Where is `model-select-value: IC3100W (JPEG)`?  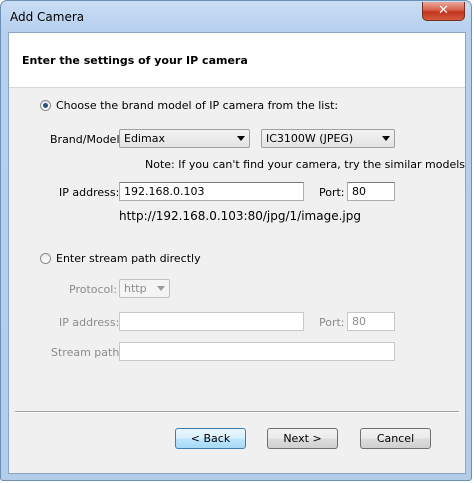 model-select-value: IC3100W (JPEG) is located at coordinates (310, 138).